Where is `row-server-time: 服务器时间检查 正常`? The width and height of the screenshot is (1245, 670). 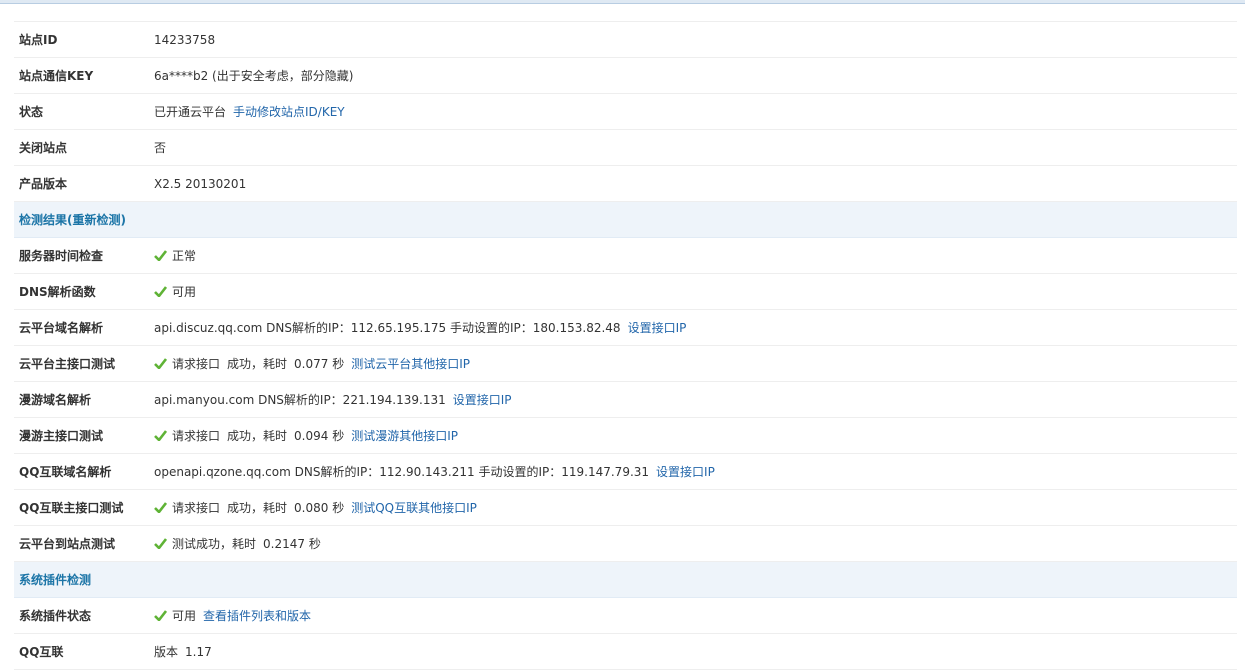
row-server-time: 服务器时间检查 正常 is located at coordinates (625, 256).